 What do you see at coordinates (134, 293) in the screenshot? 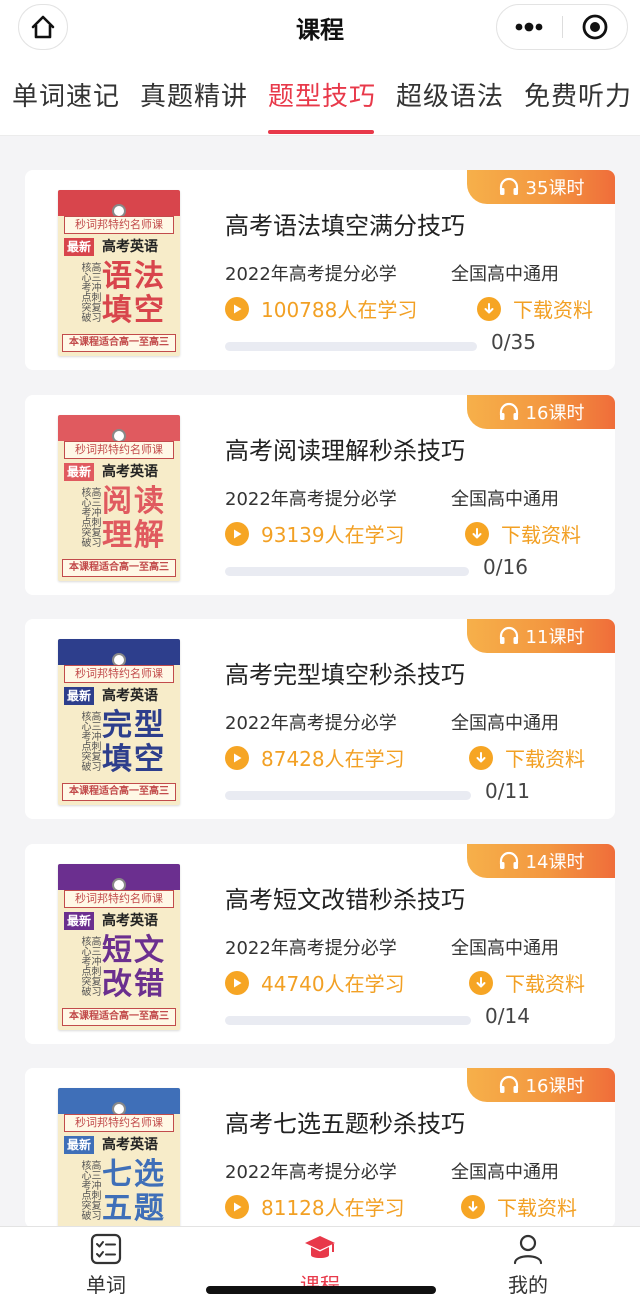
I see `cover-title: 语法填空` at bounding box center [134, 293].